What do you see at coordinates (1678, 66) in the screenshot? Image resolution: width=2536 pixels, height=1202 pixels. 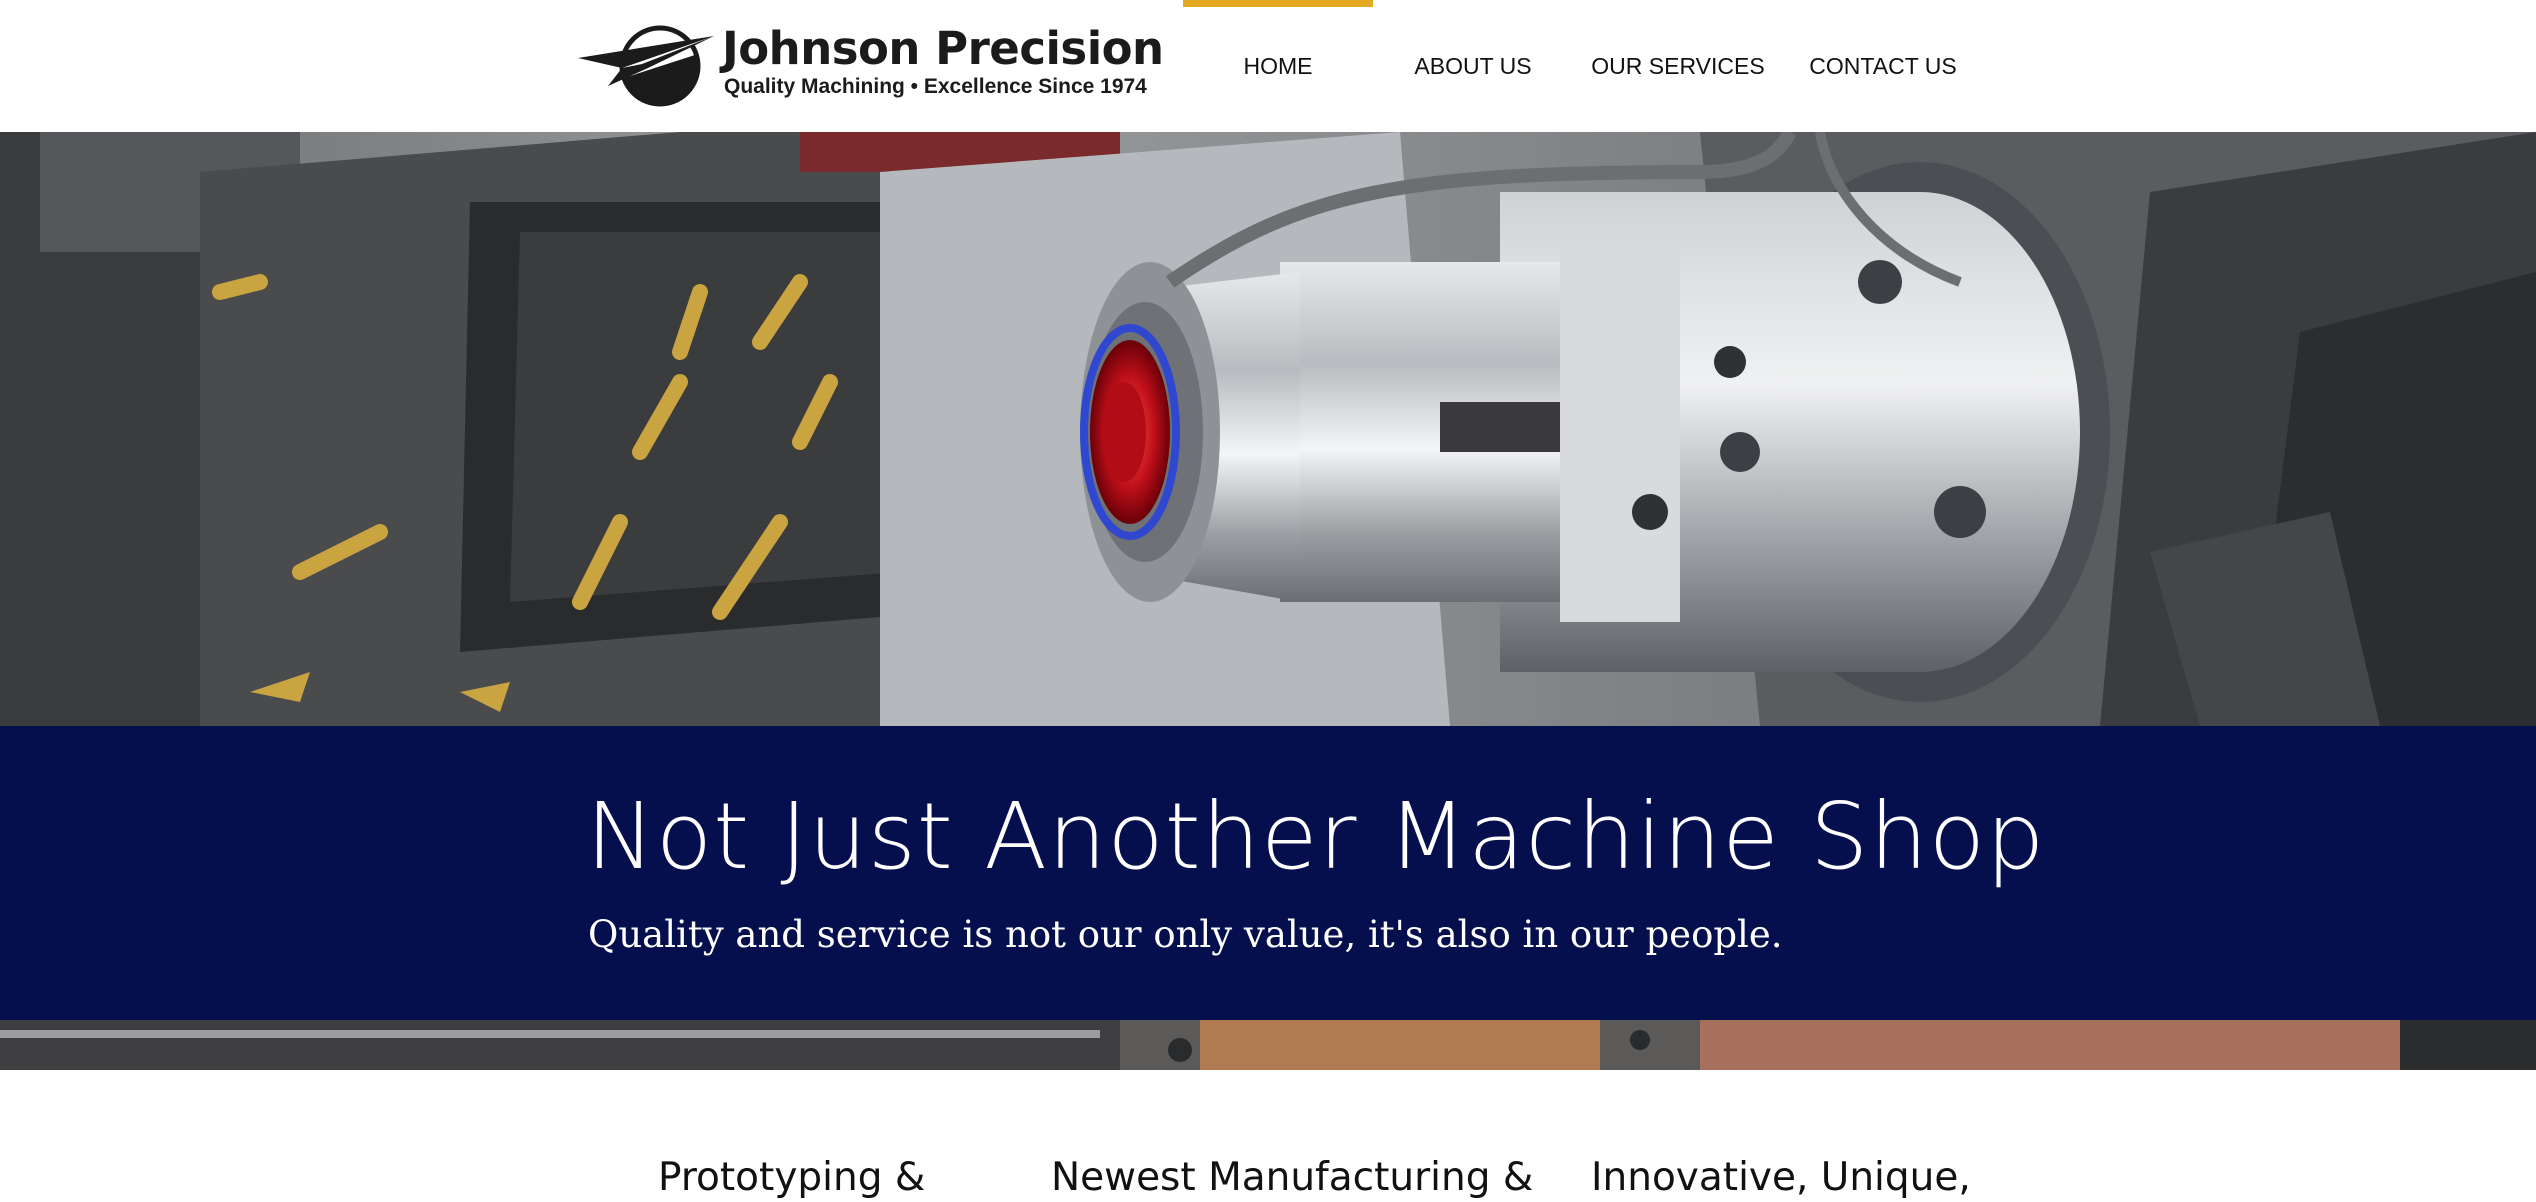 I see `nav-our-services: OUR SERVICES` at bounding box center [1678, 66].